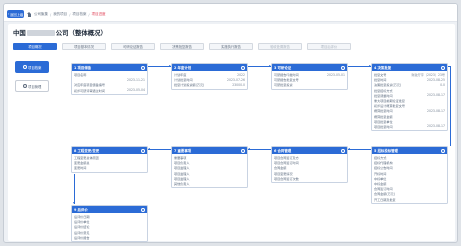 The image size is (461, 246). I want to click on arrow-down-icon, so click(73, 203).